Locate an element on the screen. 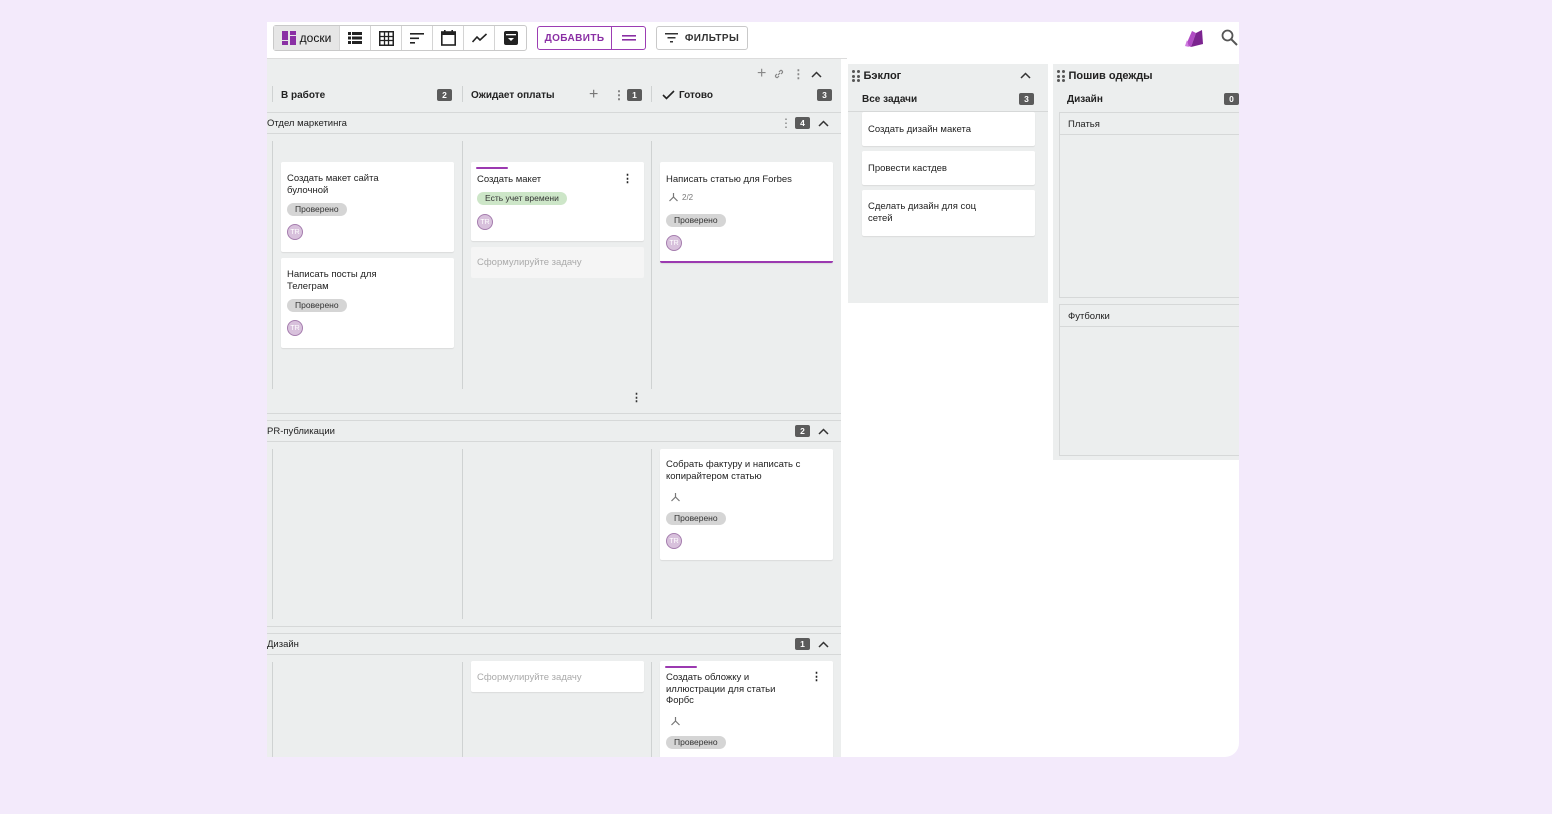  column-header-done: Готово 3 is located at coordinates (748, 95).